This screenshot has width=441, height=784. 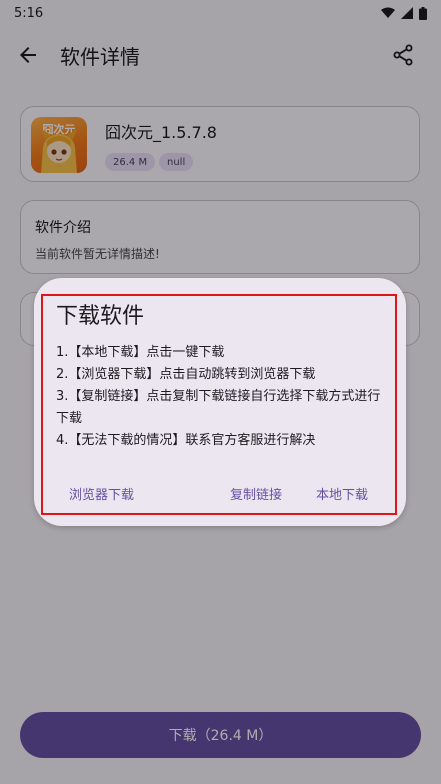 I want to click on dialog-line: 1.【本地下载】点击一键下载, so click(x=140, y=352).